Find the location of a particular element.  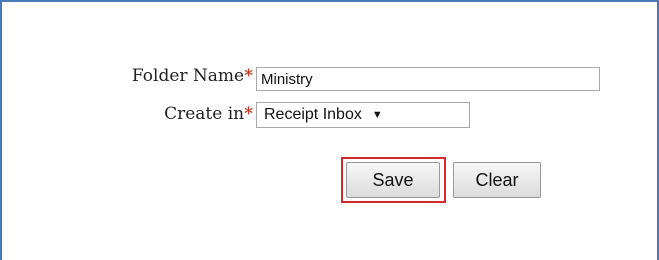

folder-name-input is located at coordinates (428, 79).